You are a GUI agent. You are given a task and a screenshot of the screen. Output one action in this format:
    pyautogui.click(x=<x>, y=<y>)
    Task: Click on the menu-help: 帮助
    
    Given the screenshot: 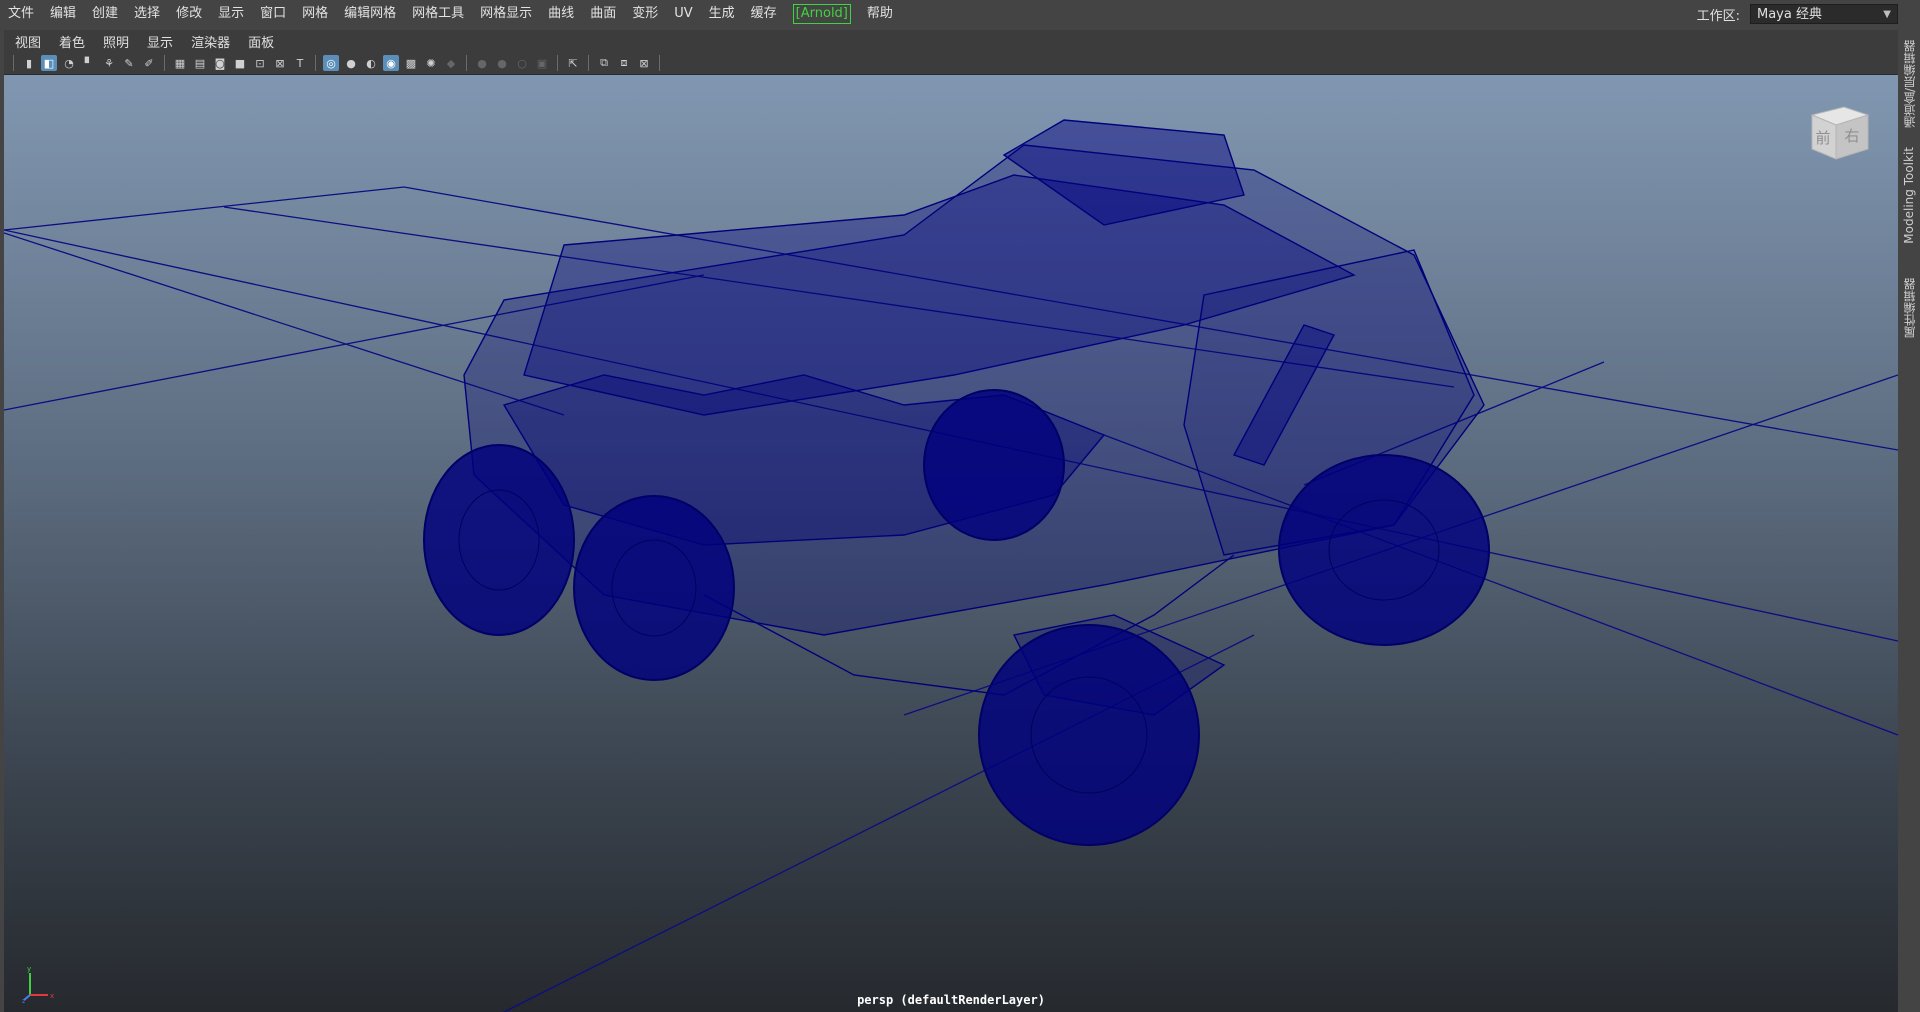 What is the action you would take?
    pyautogui.click(x=880, y=14)
    